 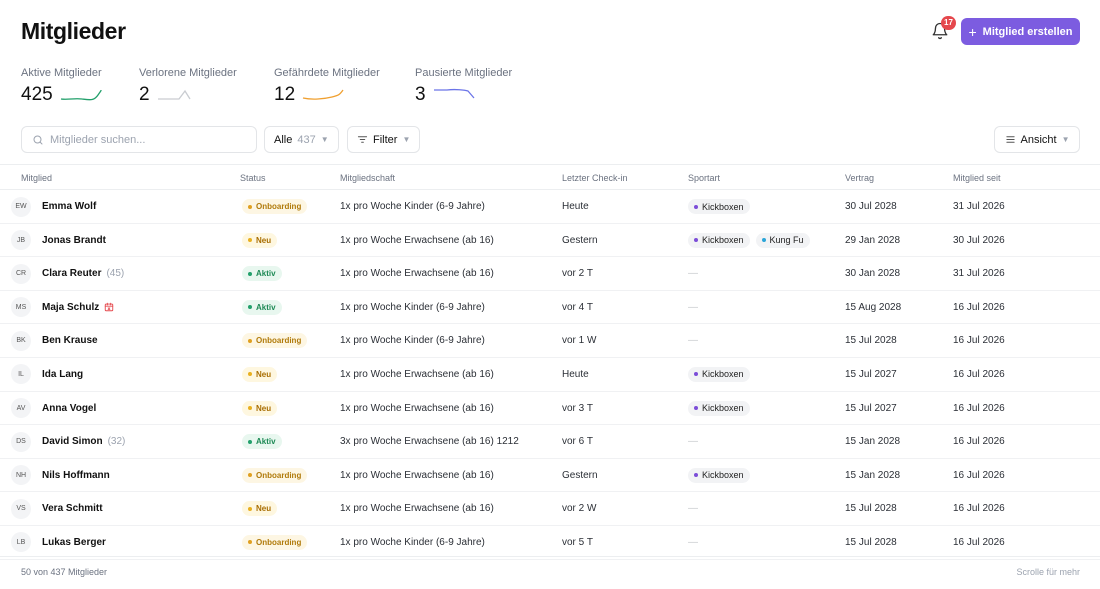 What do you see at coordinates (977, 178) in the screenshot?
I see `column-header: Mitglied seit` at bounding box center [977, 178].